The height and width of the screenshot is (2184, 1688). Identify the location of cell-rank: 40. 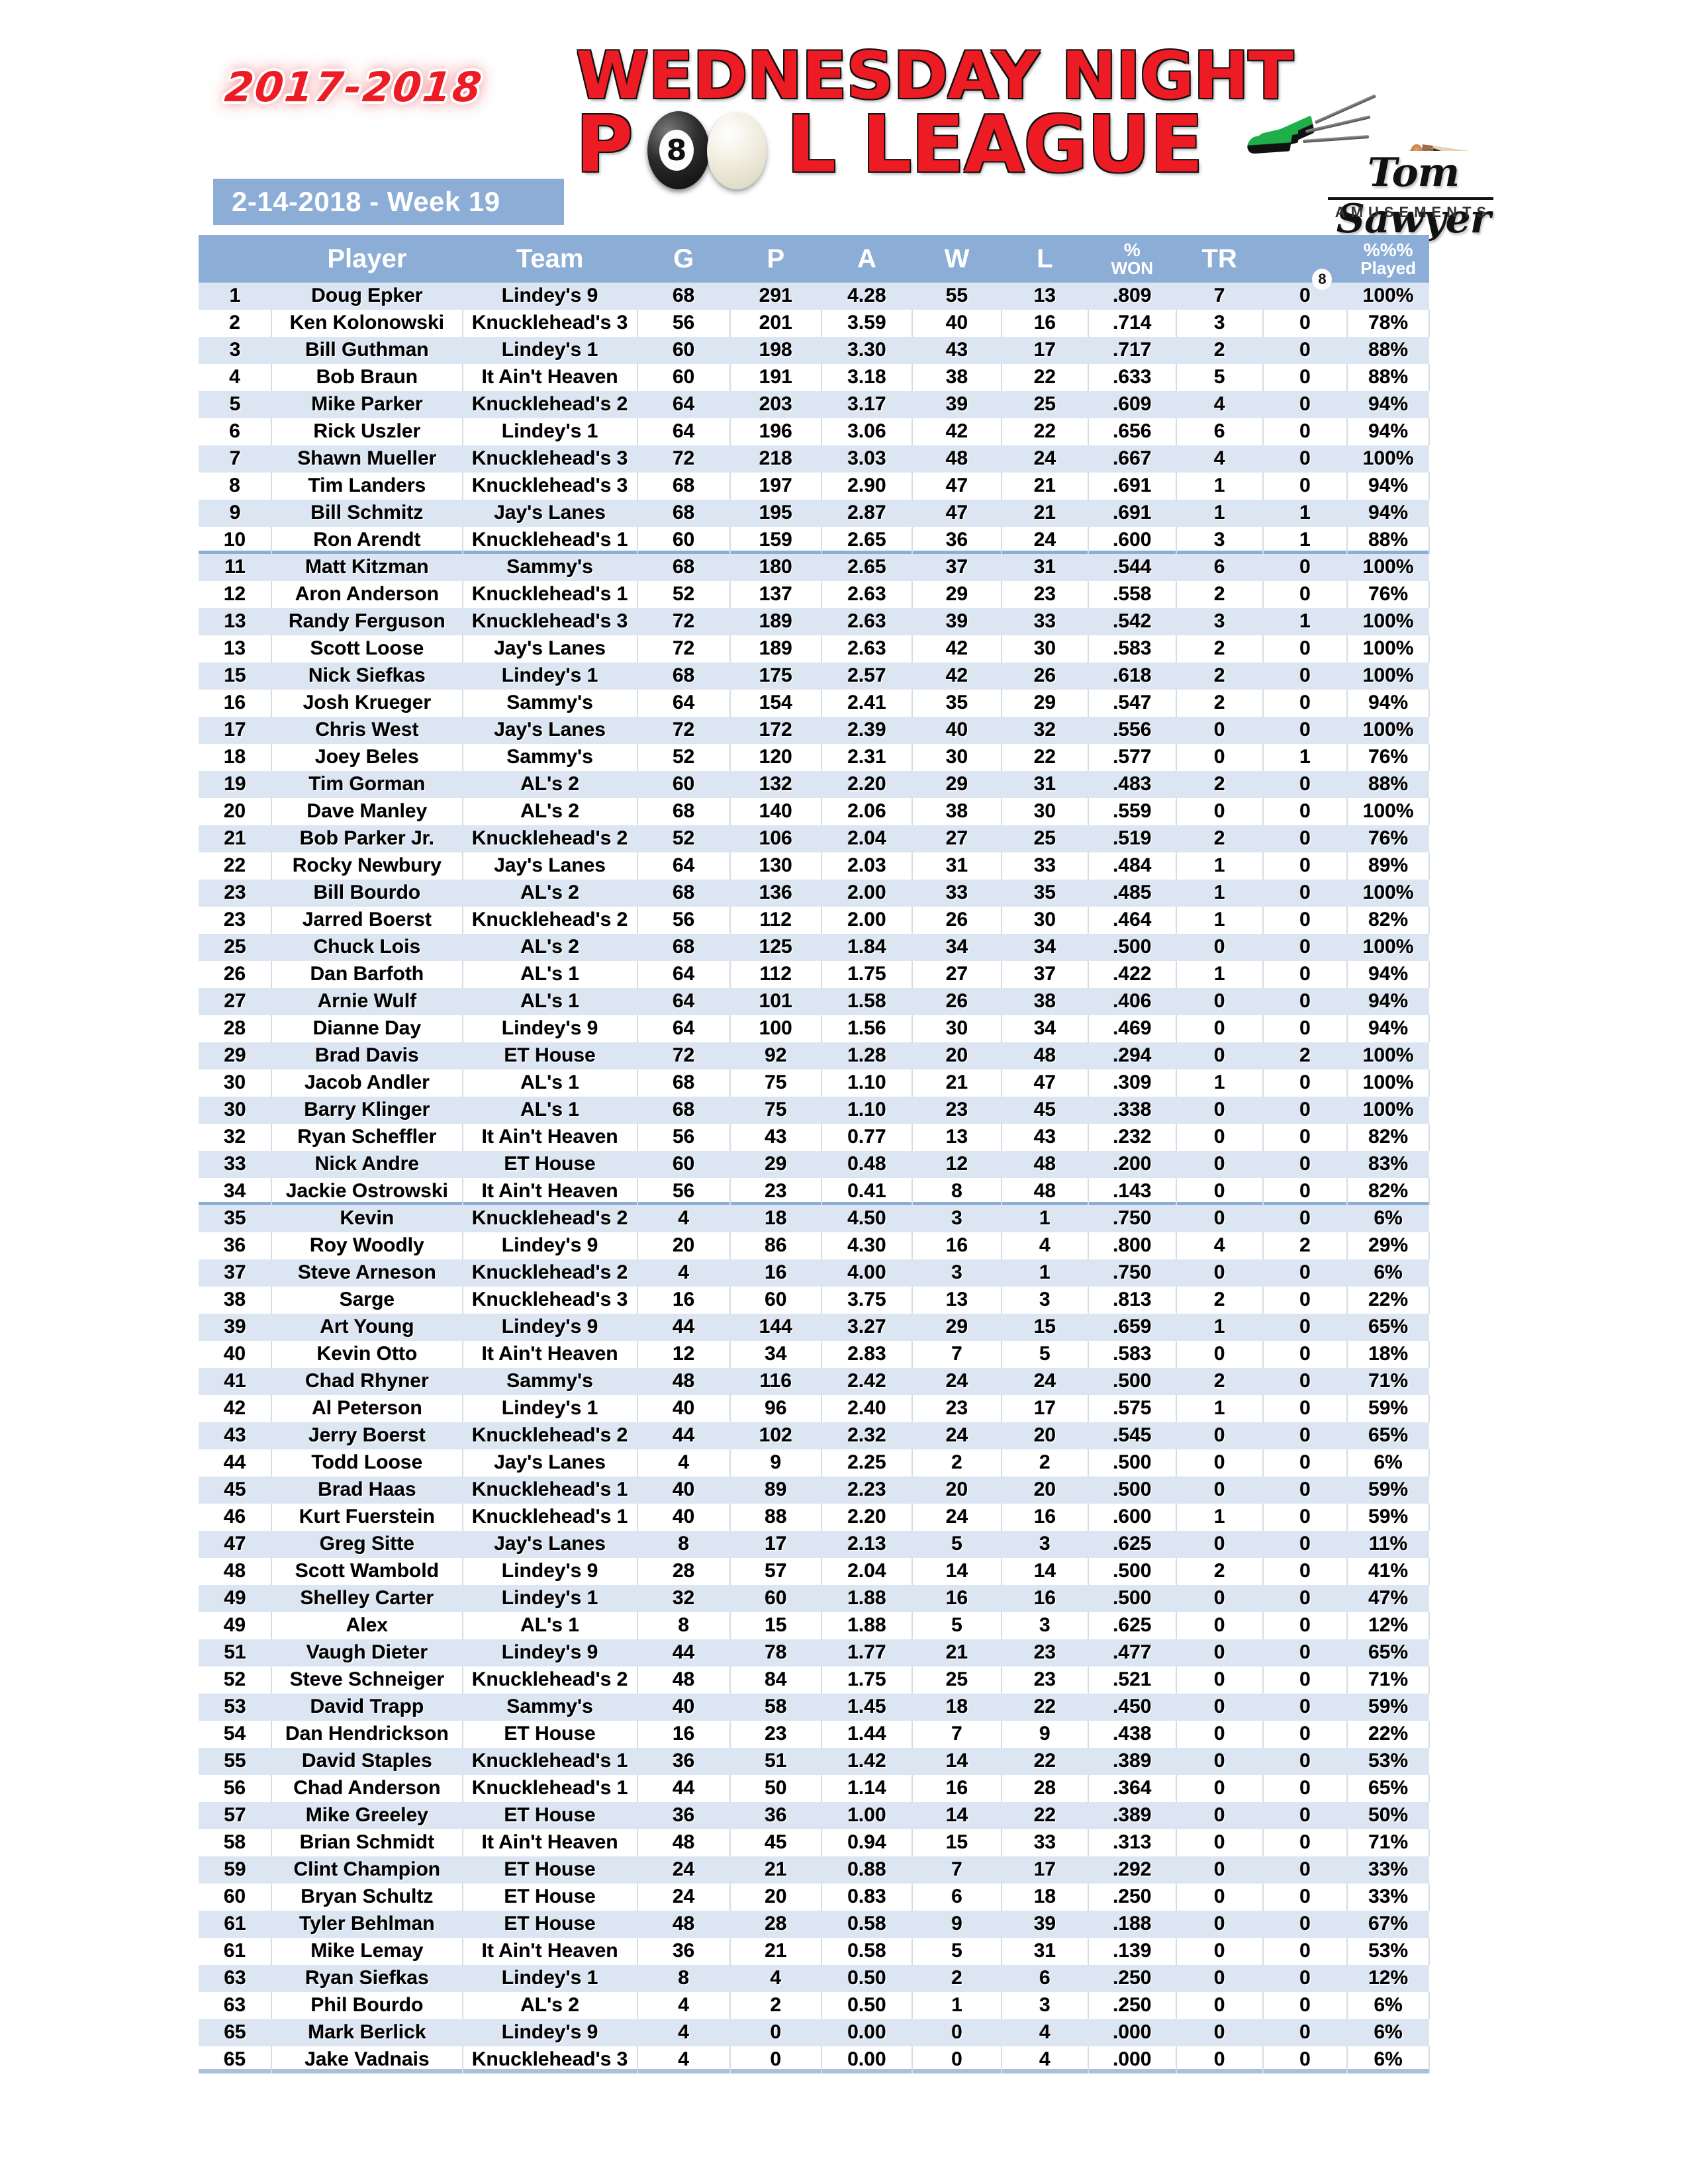
(235, 1354).